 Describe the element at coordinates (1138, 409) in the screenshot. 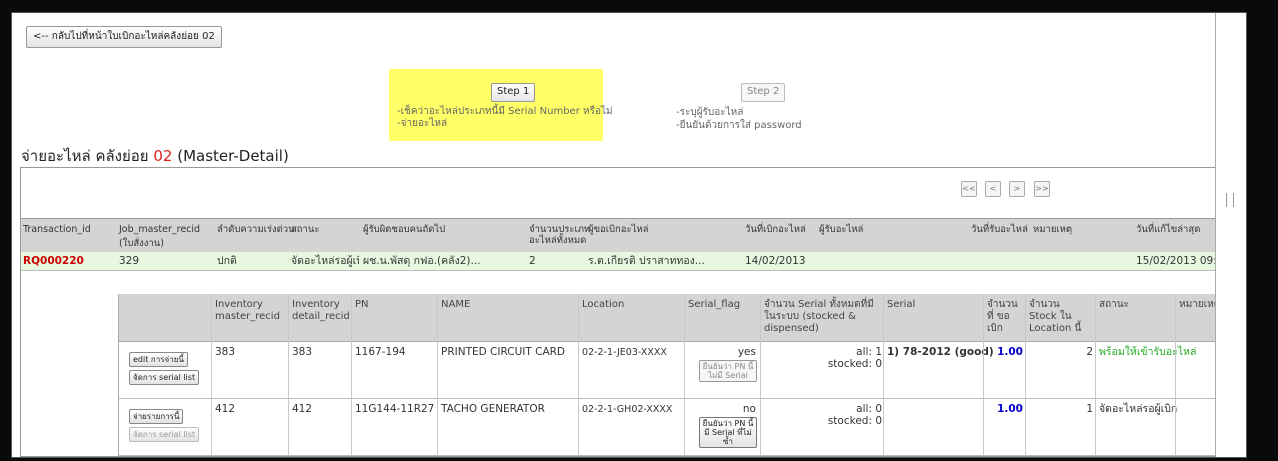

I see `detail-status: จัดอะไหล่รอผู้เบิก` at that location.